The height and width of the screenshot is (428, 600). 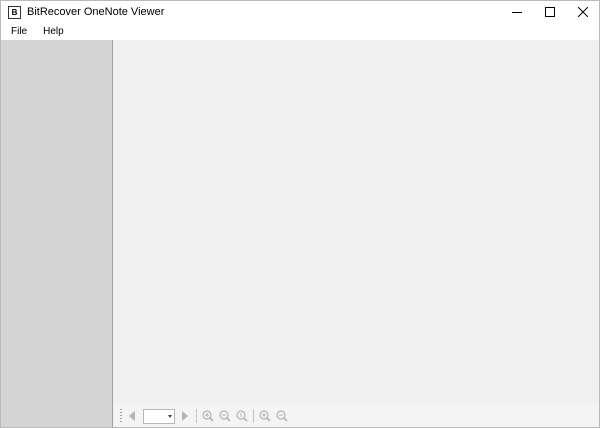 I want to click on title-bar: B BitRecover OneNote Viewer, so click(x=300, y=12).